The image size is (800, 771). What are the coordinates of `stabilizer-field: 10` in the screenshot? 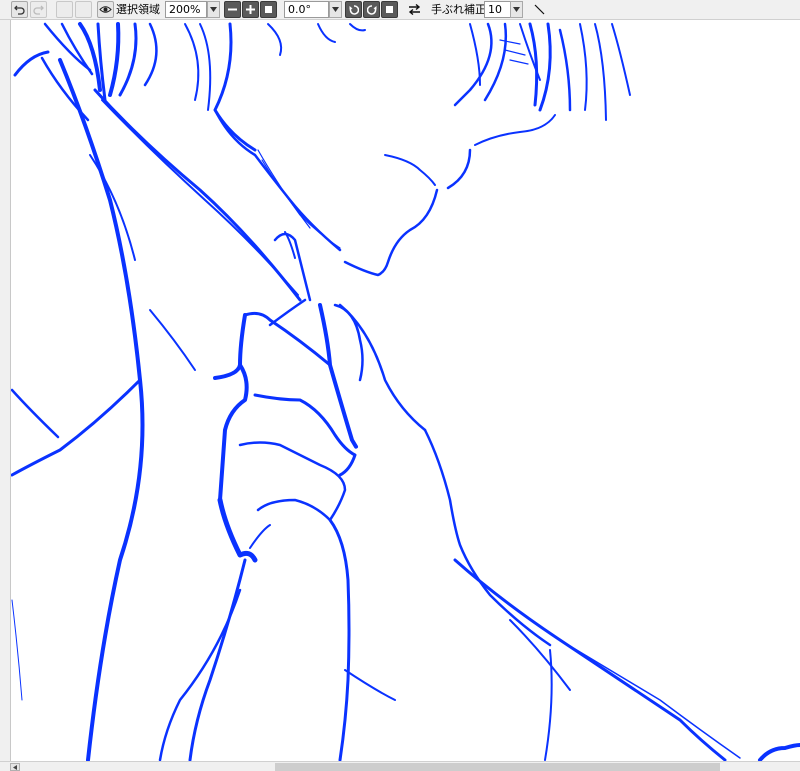 It's located at (497, 9).